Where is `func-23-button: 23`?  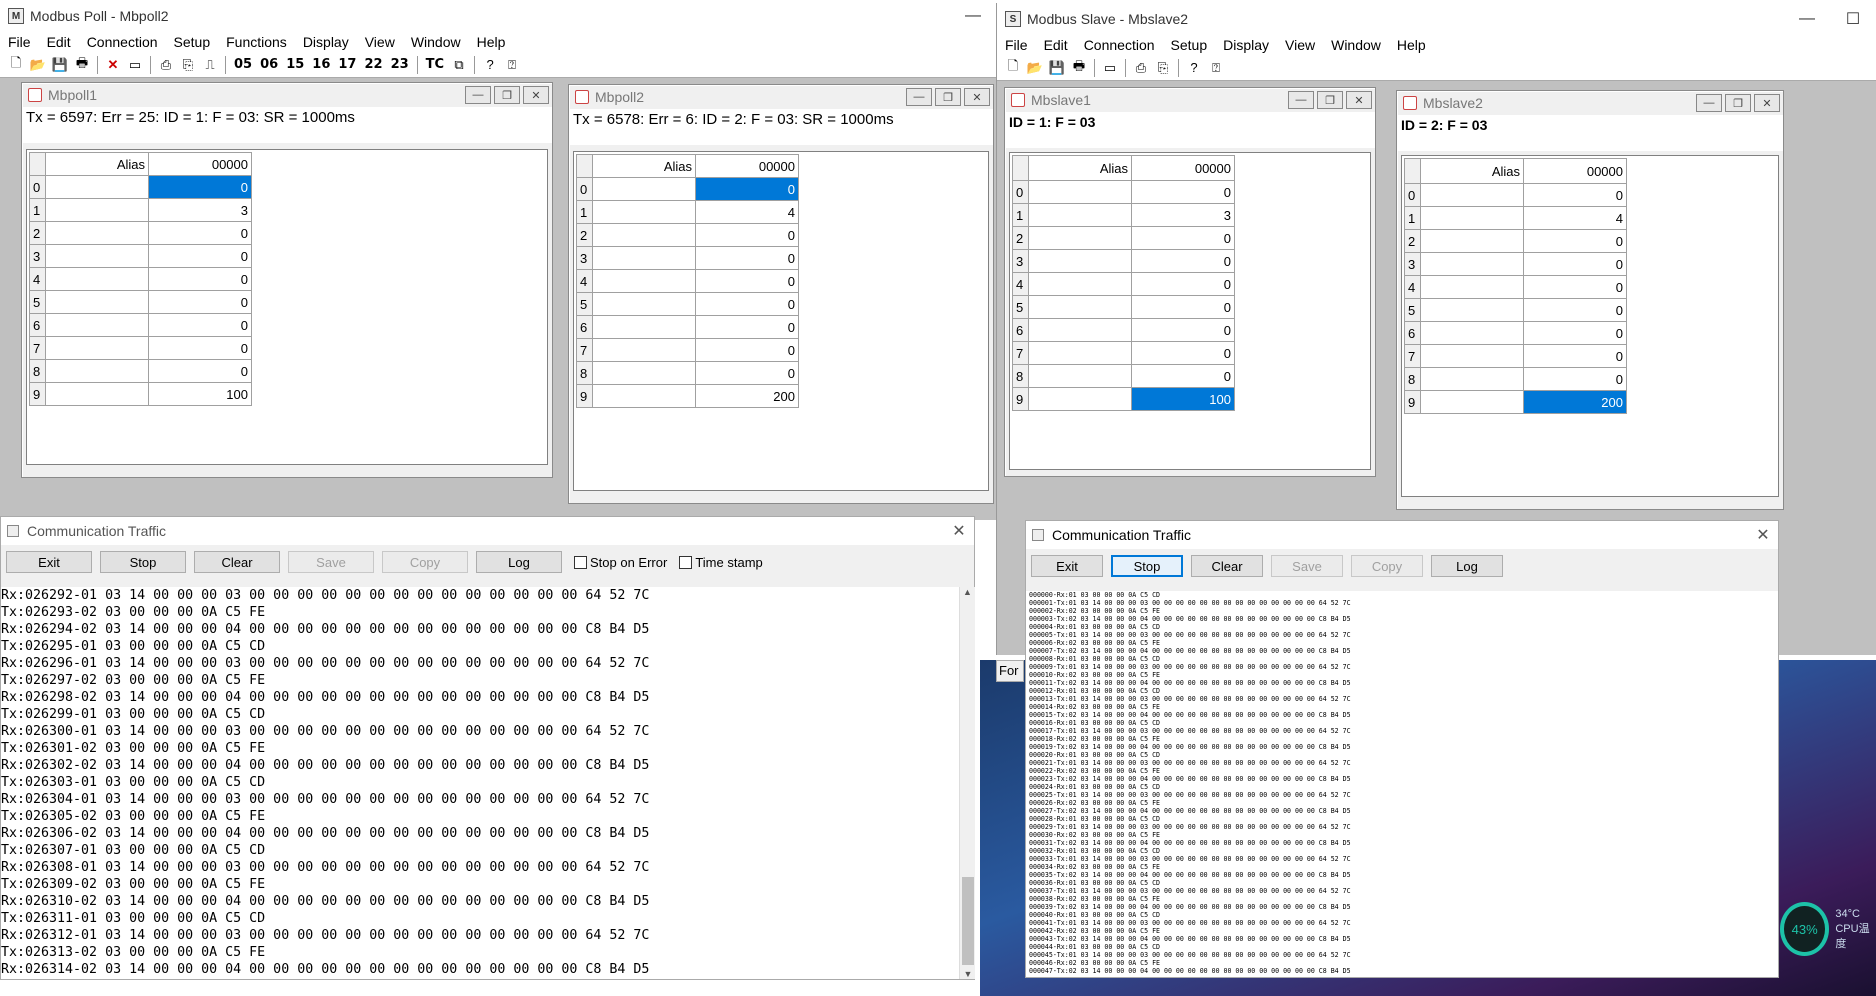
func-23-button: 23 is located at coordinates (400, 64).